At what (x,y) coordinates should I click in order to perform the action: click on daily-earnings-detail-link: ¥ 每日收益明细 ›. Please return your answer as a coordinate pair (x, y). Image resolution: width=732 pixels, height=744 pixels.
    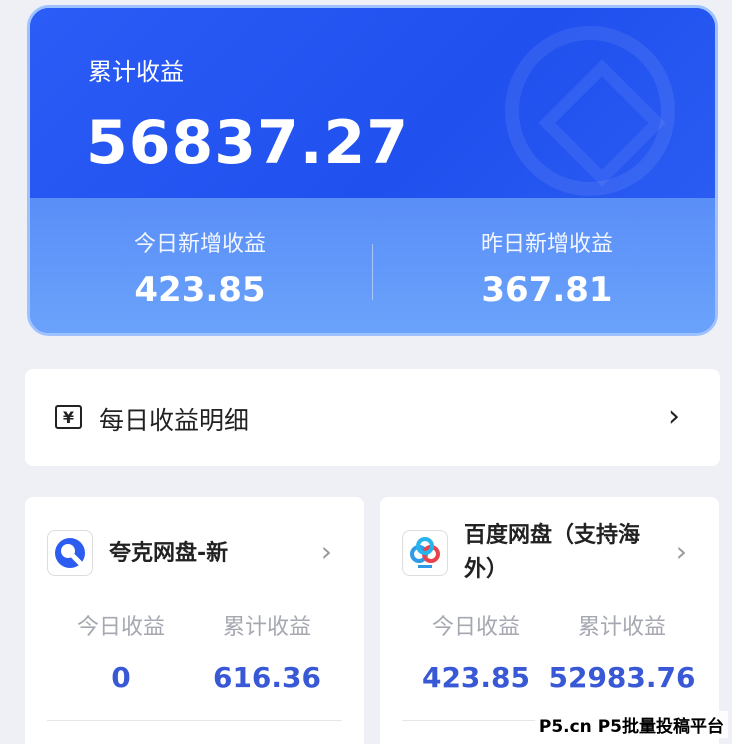
    Looking at the image, I should click on (372, 417).